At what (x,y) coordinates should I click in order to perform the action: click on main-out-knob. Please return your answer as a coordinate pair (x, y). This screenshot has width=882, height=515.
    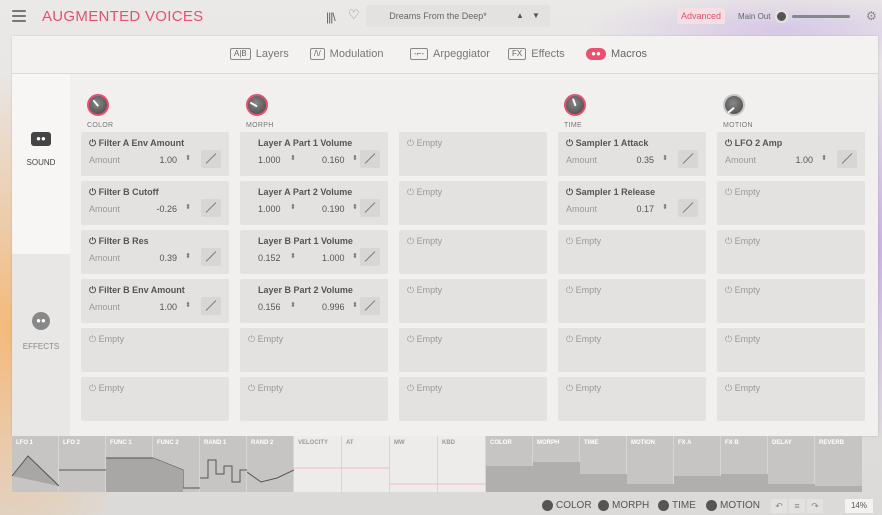
    Looking at the image, I should click on (781, 16).